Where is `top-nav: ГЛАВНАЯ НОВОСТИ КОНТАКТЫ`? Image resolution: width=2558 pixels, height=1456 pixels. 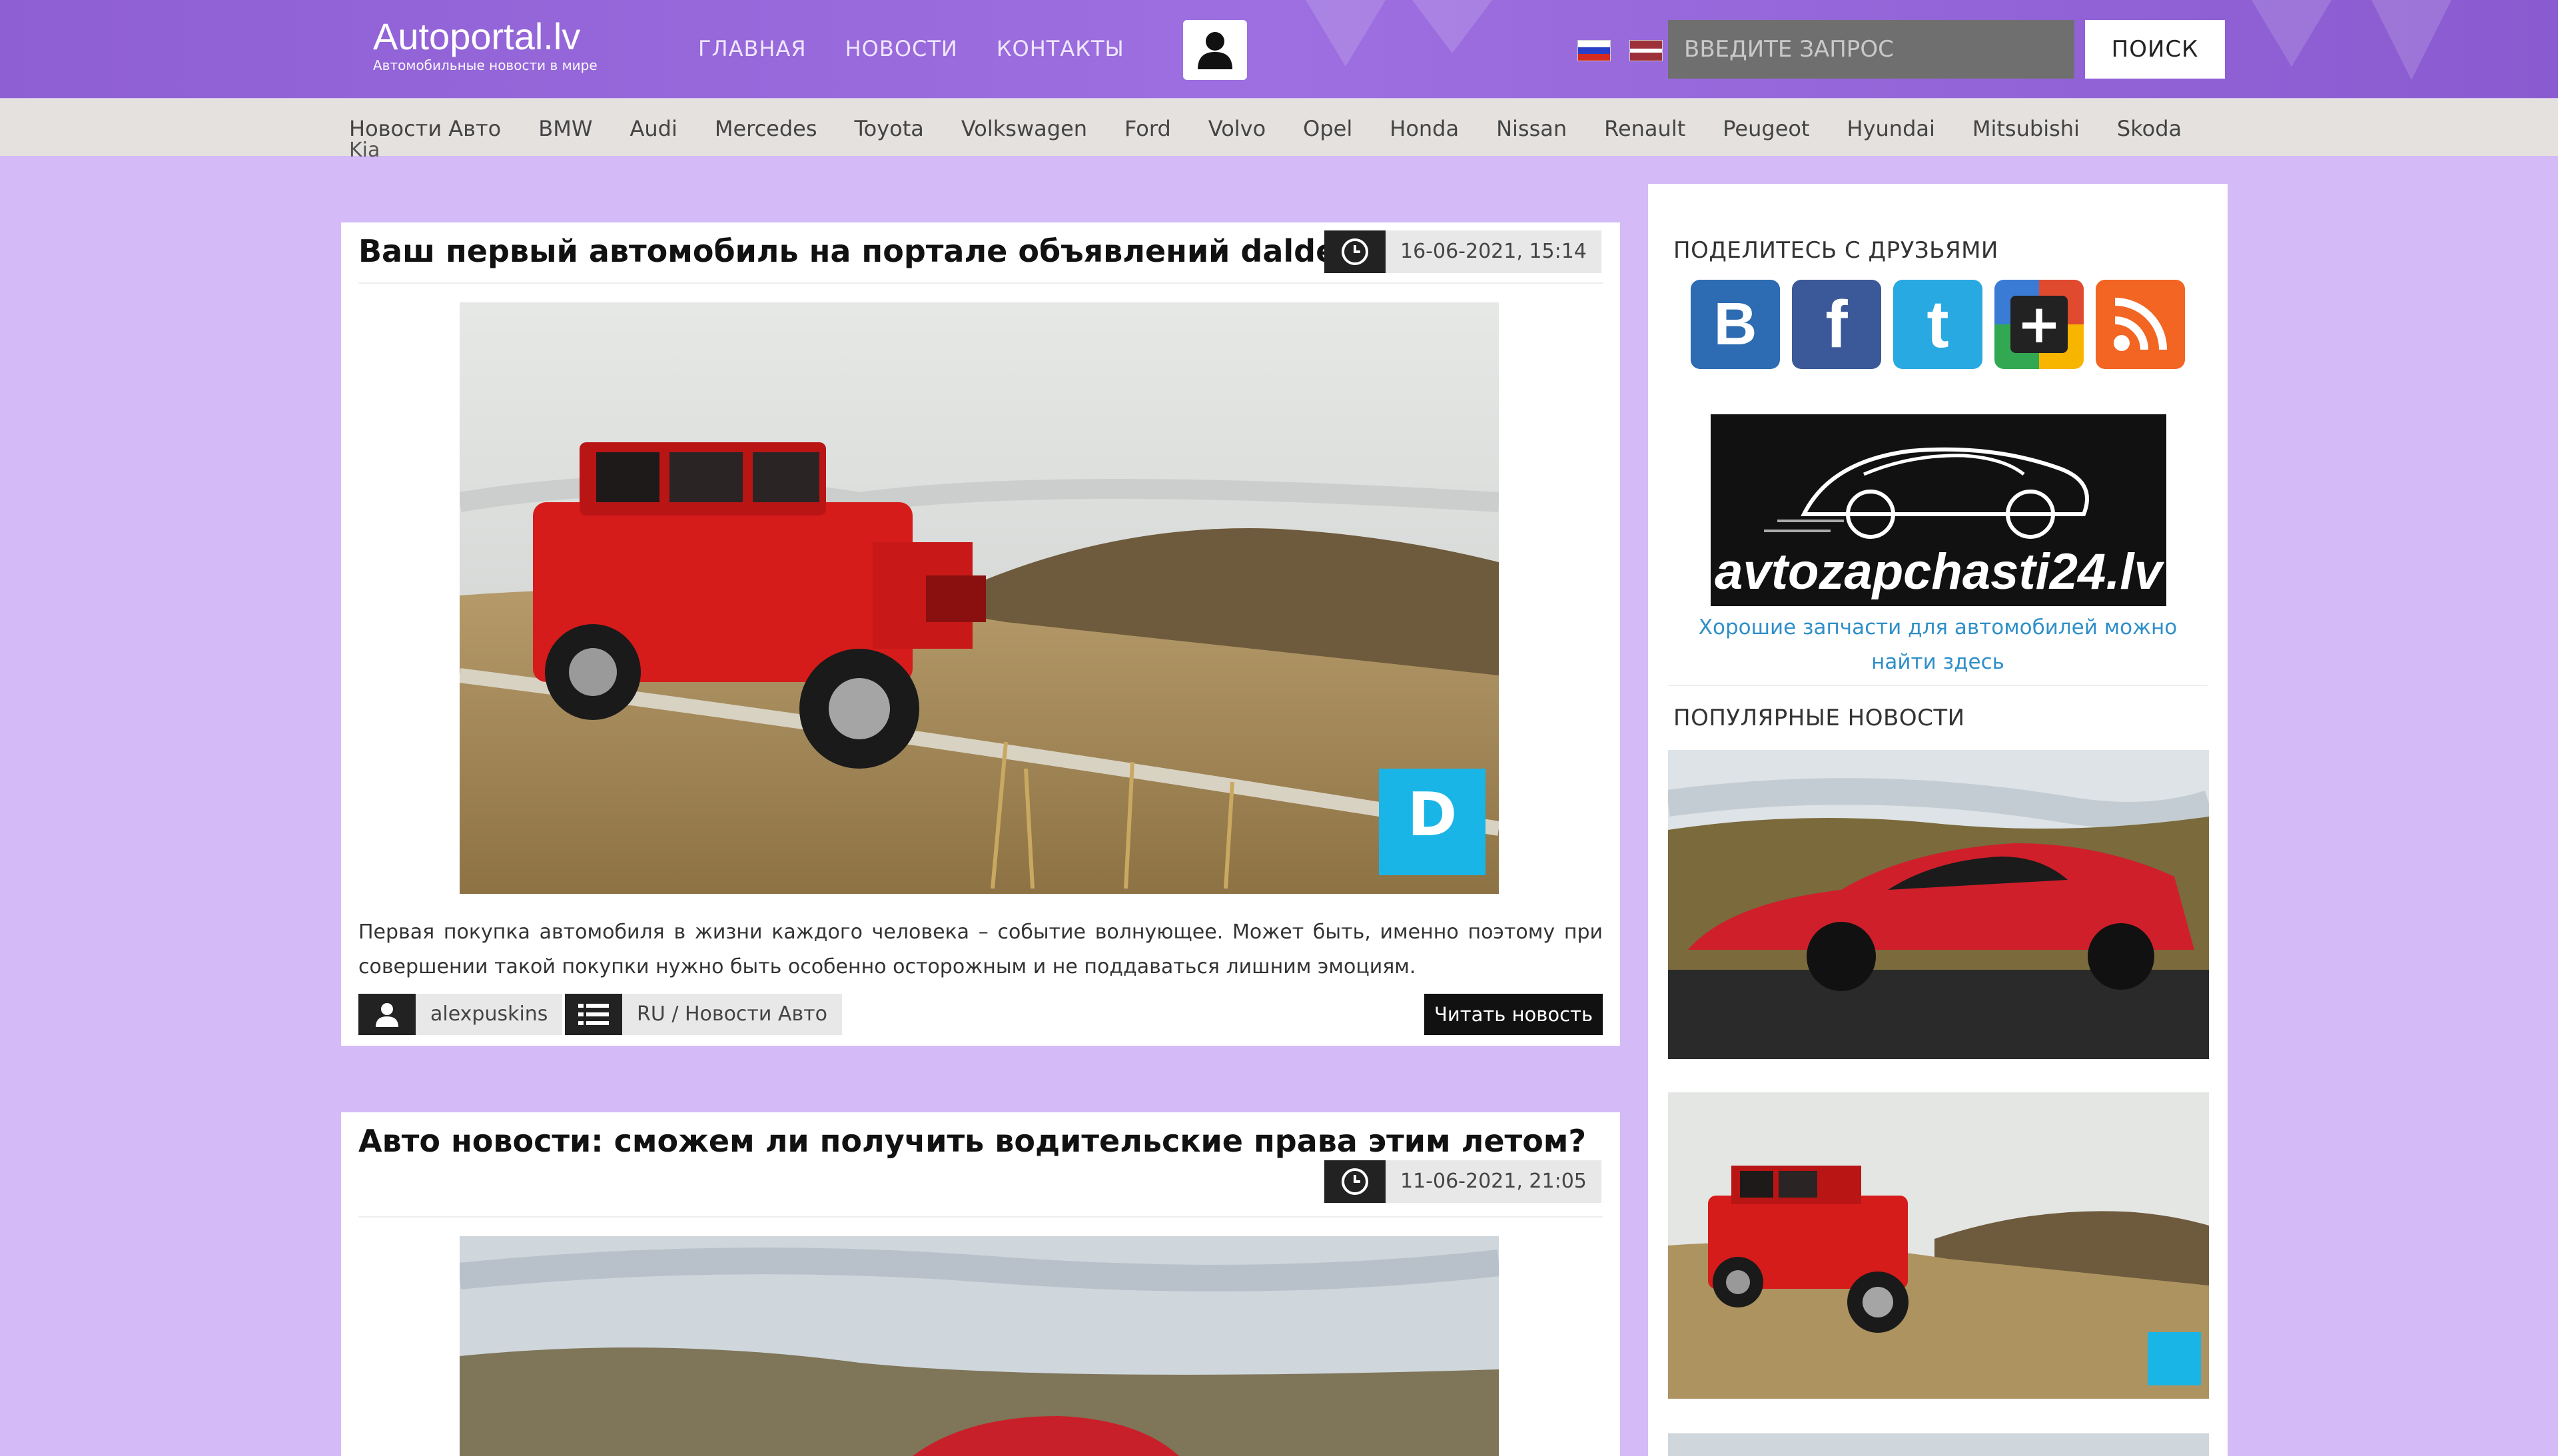
top-nav: ГЛАВНАЯ НОВОСТИ КОНТАКТЫ is located at coordinates (911, 48).